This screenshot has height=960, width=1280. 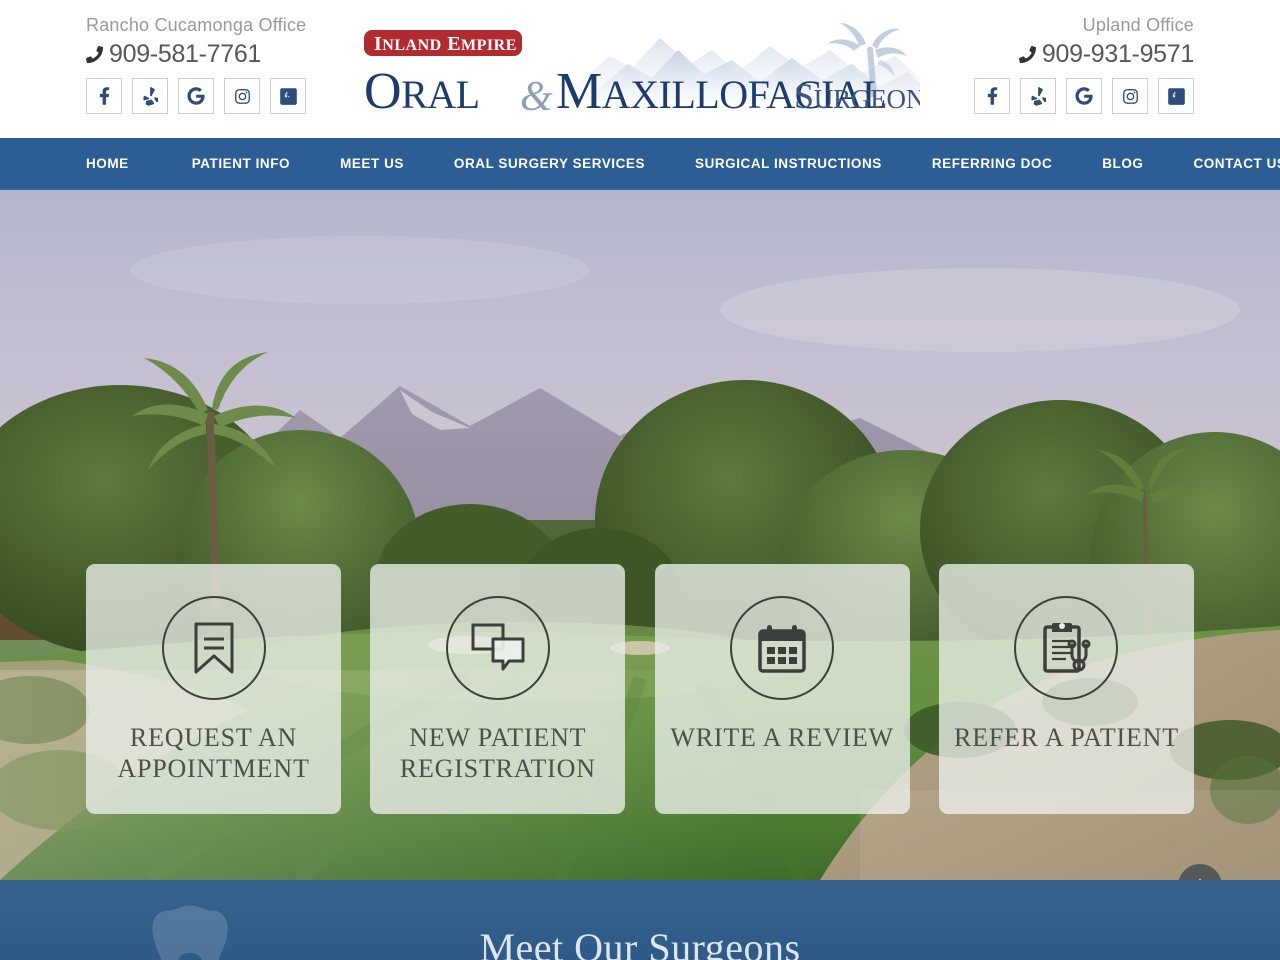 I want to click on cta-card-write-a-review: WRITE A REVIEW, so click(x=782, y=689).